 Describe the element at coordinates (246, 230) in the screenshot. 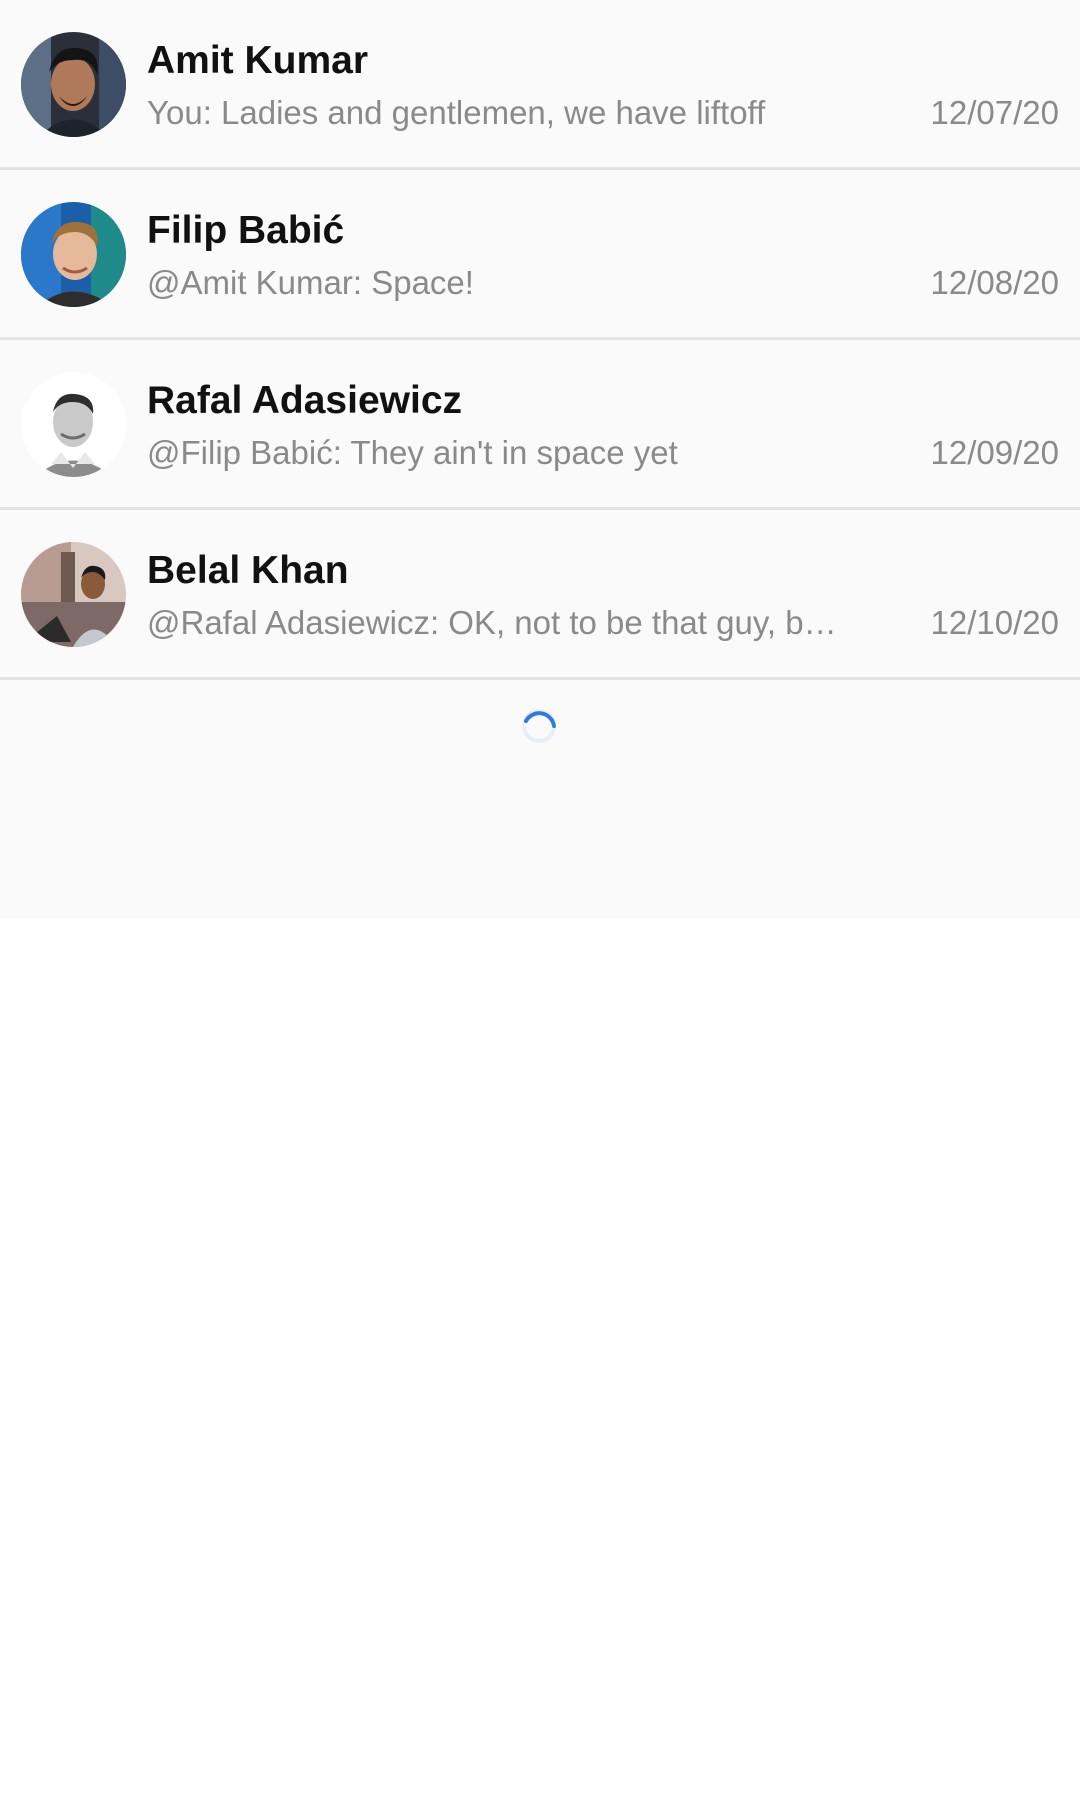

I see `contact-name: Filip Babić` at that location.